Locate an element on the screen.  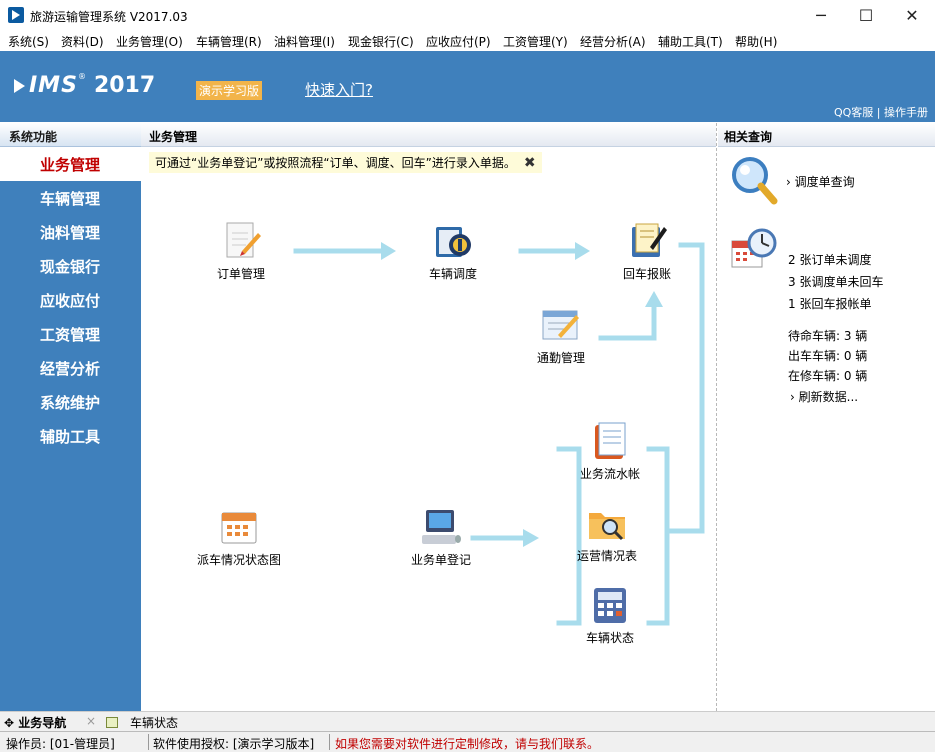
close-button: ✕ is located at coordinates (912, 15).